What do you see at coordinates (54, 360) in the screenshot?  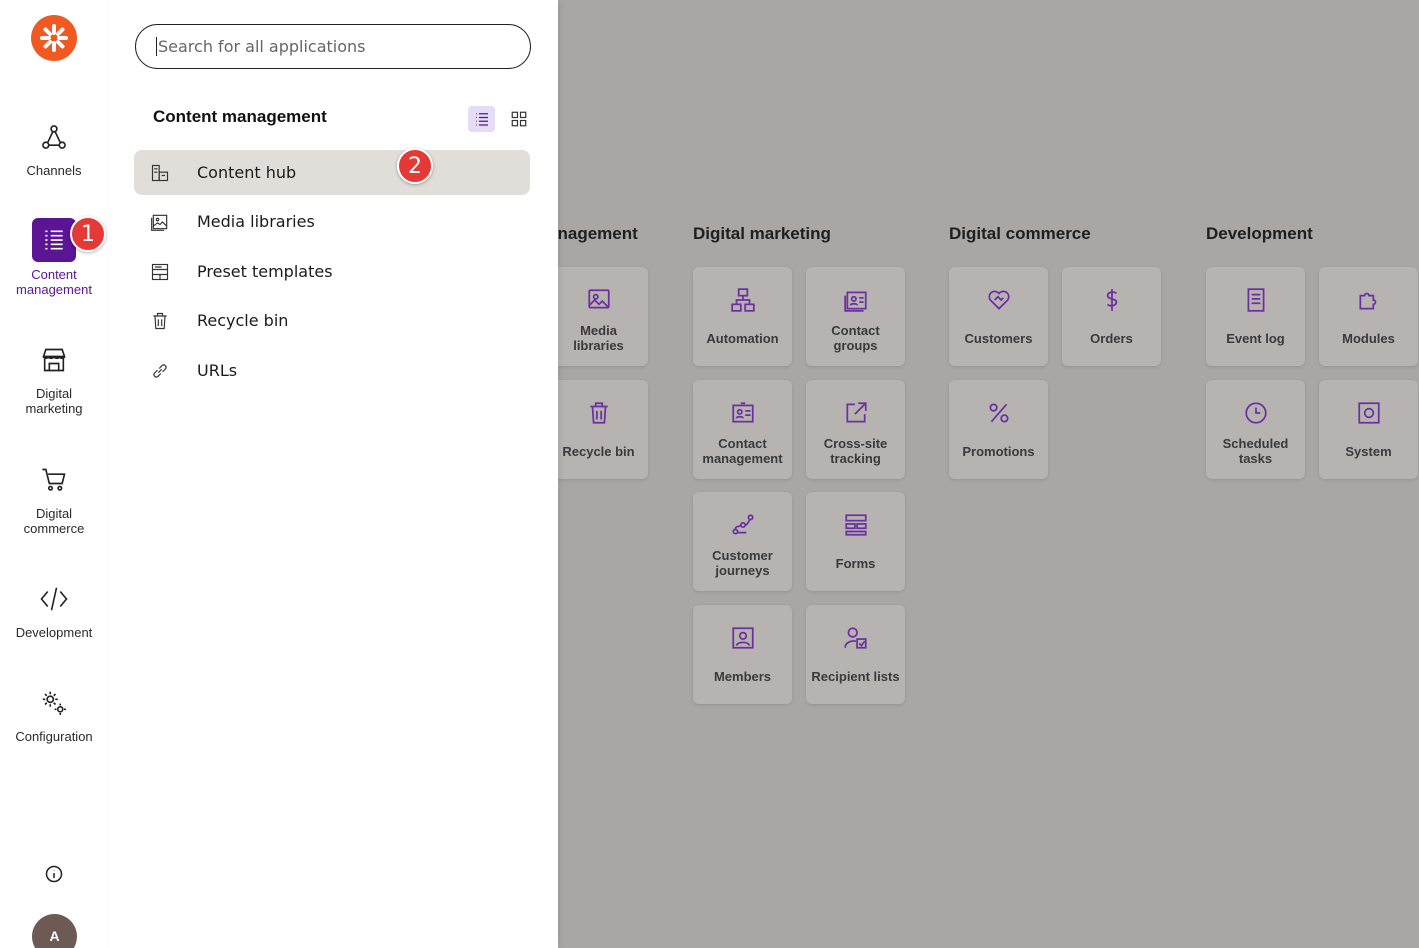 I see `digital-marketing-icon` at bounding box center [54, 360].